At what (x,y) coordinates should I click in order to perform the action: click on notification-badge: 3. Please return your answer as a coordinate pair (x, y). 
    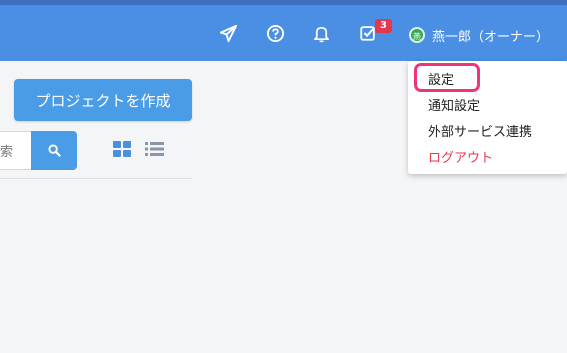
    Looking at the image, I should click on (383, 26).